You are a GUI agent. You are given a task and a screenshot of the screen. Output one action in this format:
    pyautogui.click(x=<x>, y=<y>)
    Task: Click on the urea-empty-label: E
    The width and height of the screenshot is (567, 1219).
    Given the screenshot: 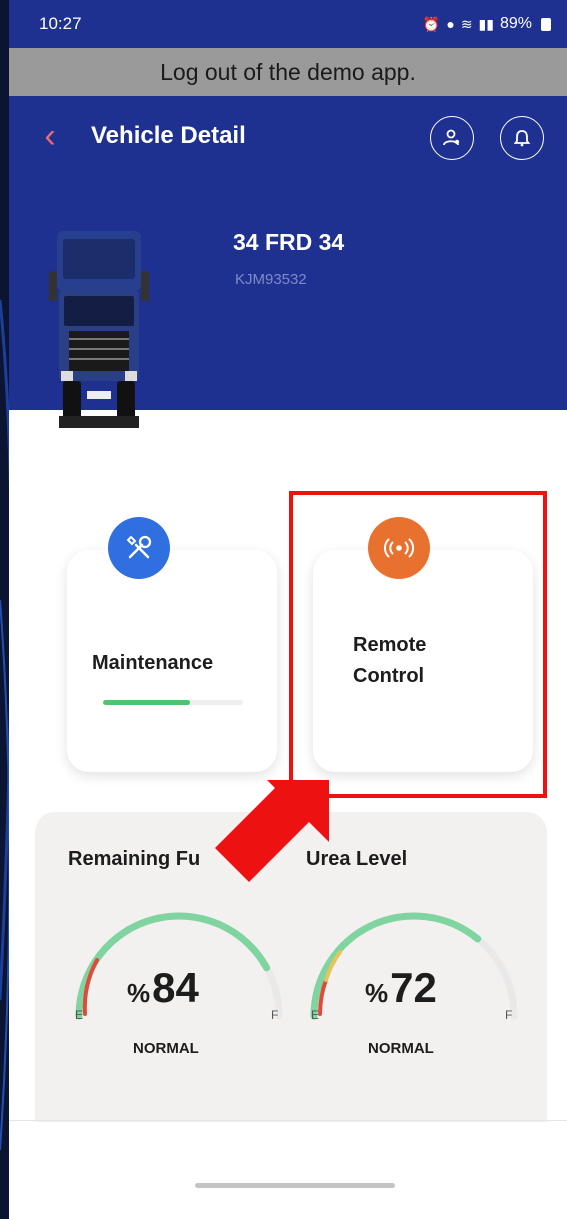 What is the action you would take?
    pyautogui.click(x=315, y=1015)
    